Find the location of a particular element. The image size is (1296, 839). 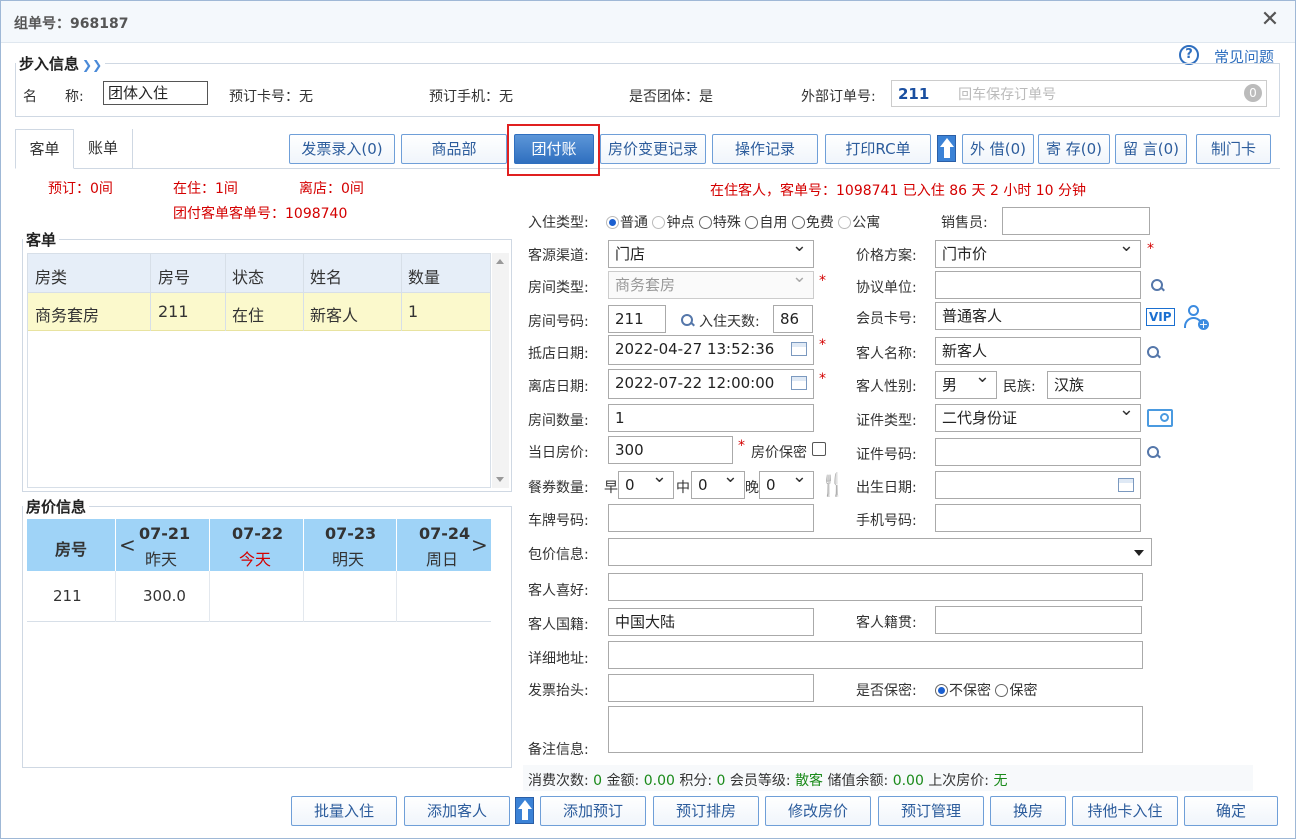

remark-textarea is located at coordinates (875, 729).